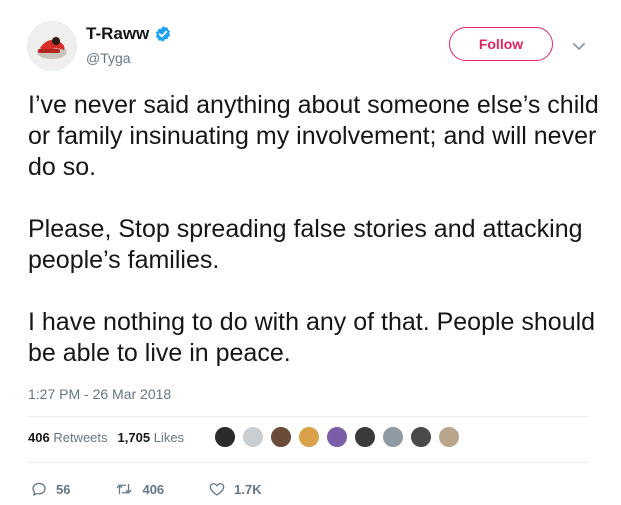  Describe the element at coordinates (99, 394) in the screenshot. I see `tweet-timestamp: 1:27 PM - 26 Mar 2018` at that location.